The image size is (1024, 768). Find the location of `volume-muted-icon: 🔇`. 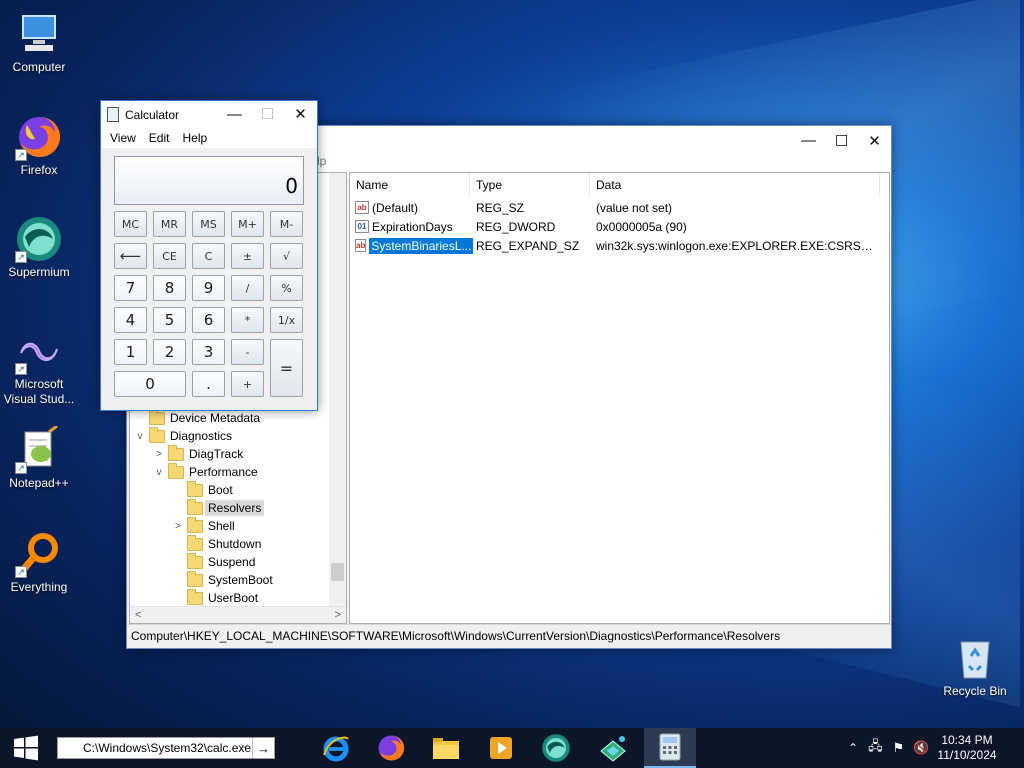

volume-muted-icon: 🔇 is located at coordinates (921, 748).